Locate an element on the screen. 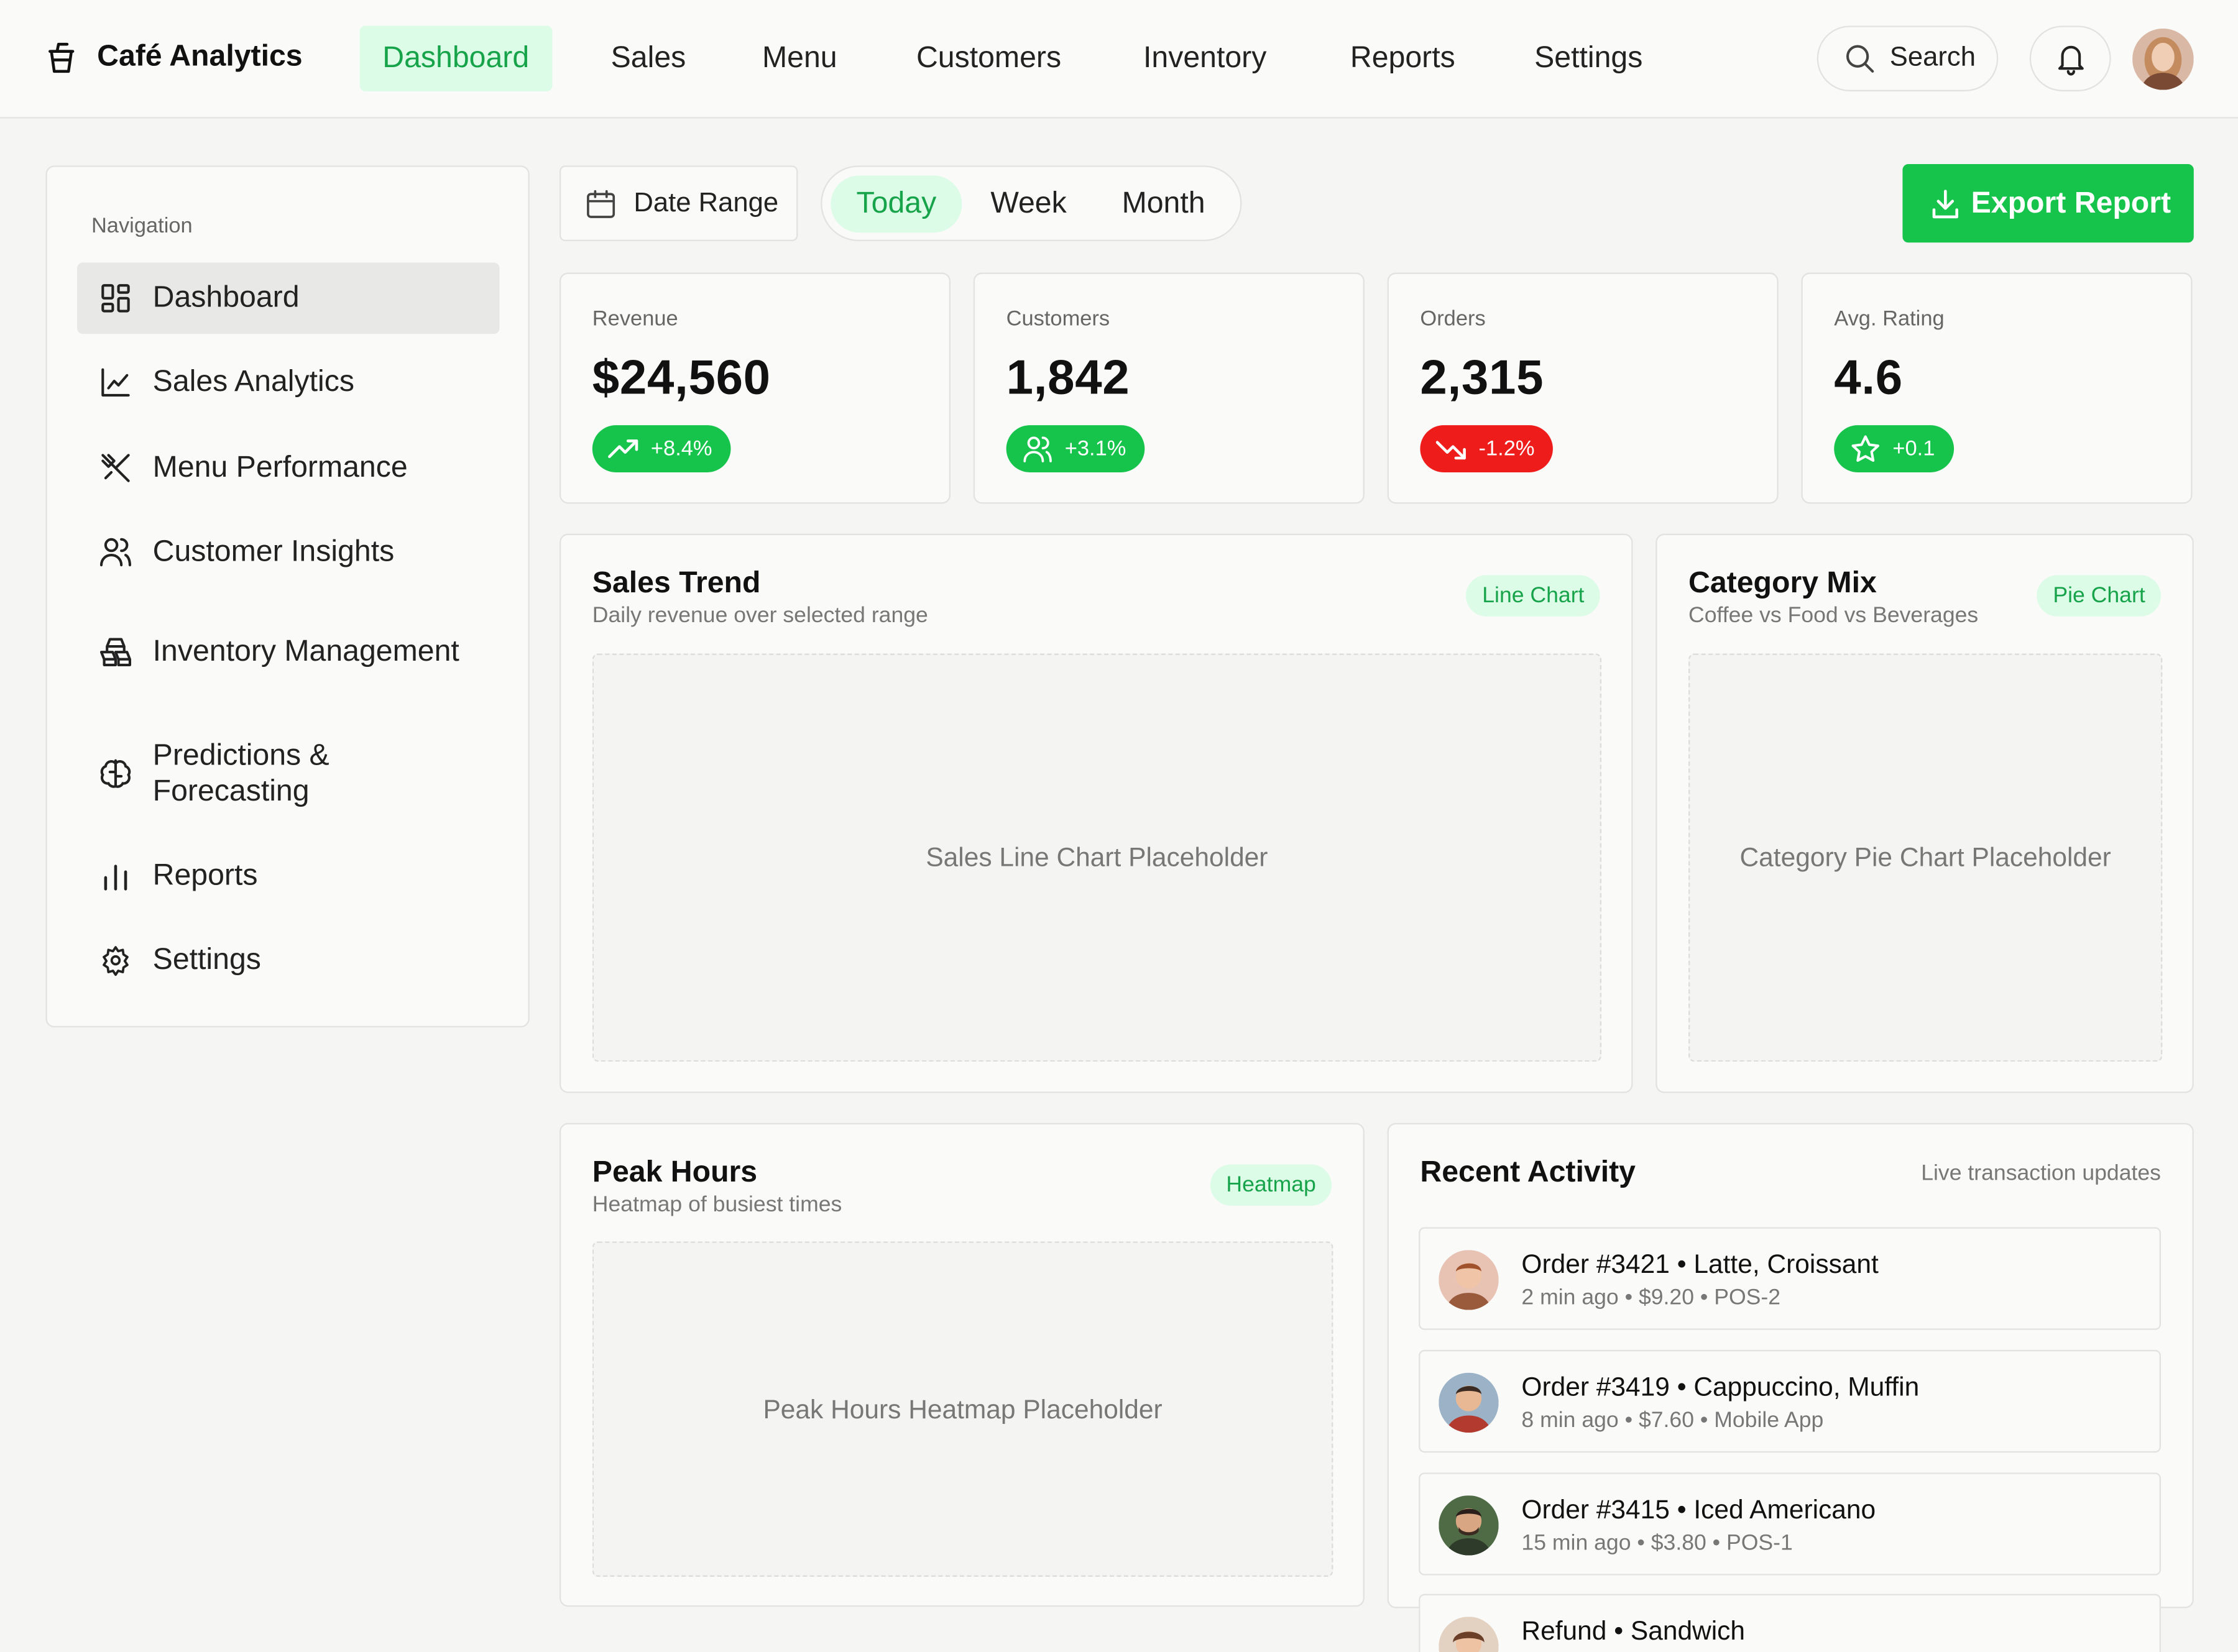  sidebar-item-label: Menu Performance is located at coordinates (280, 467).